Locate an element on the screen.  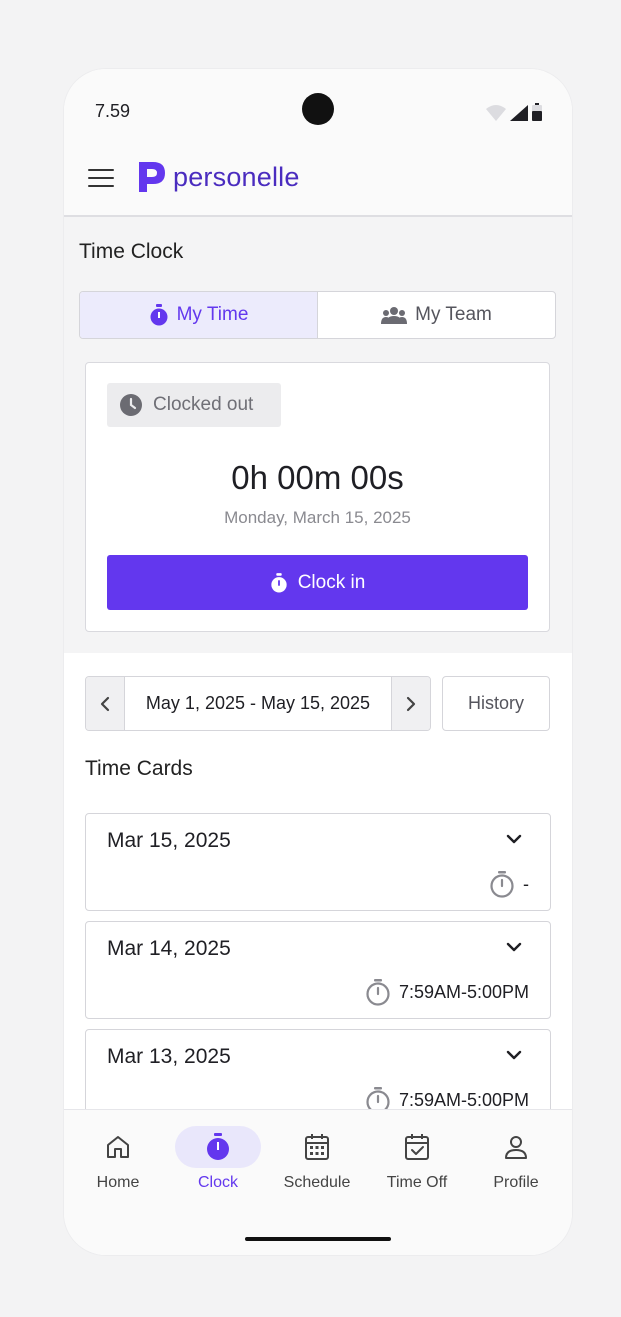
time-card-hours: - is located at coordinates (509, 884).